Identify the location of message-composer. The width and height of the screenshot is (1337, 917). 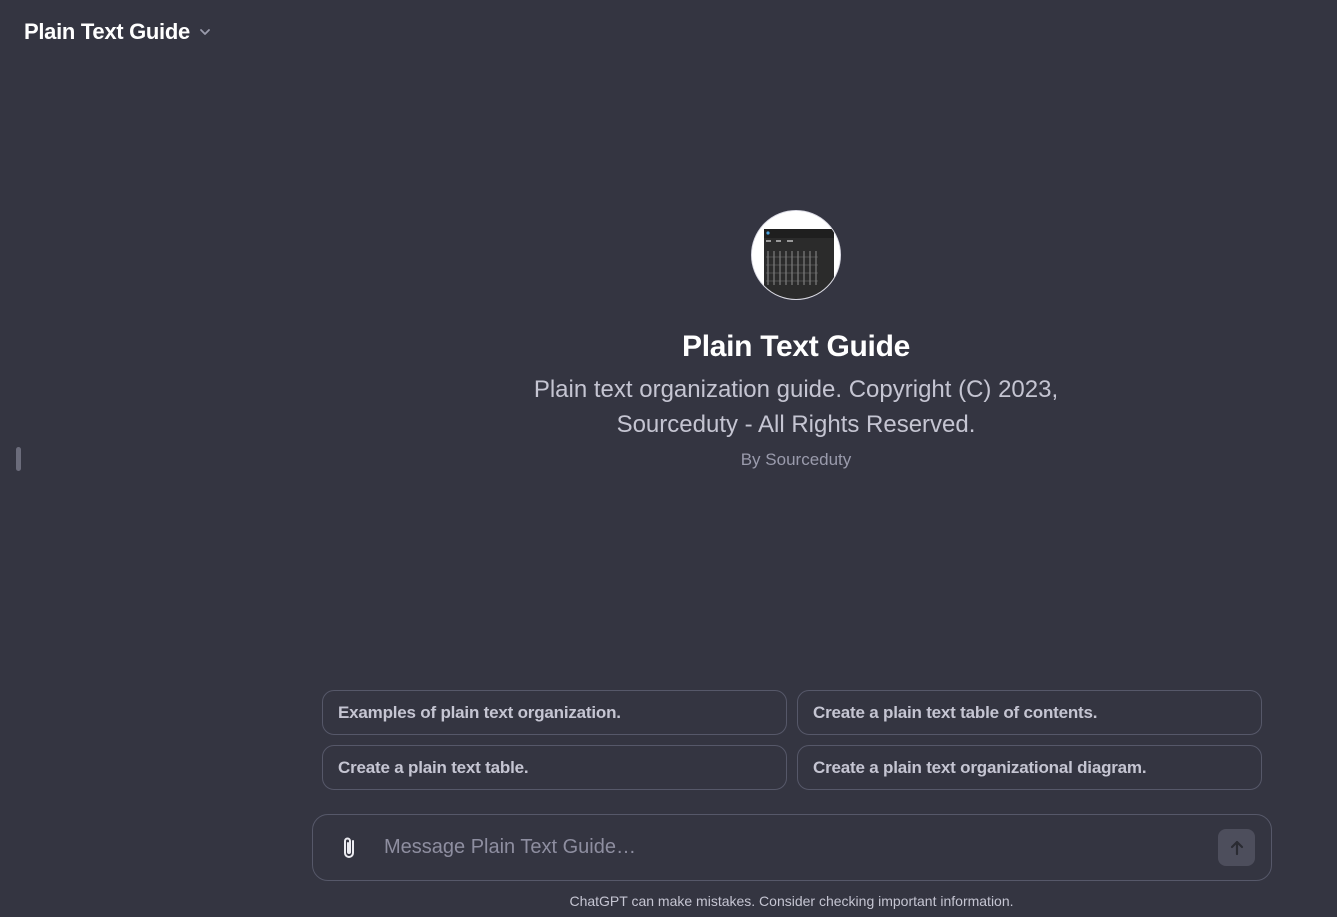
(792, 847).